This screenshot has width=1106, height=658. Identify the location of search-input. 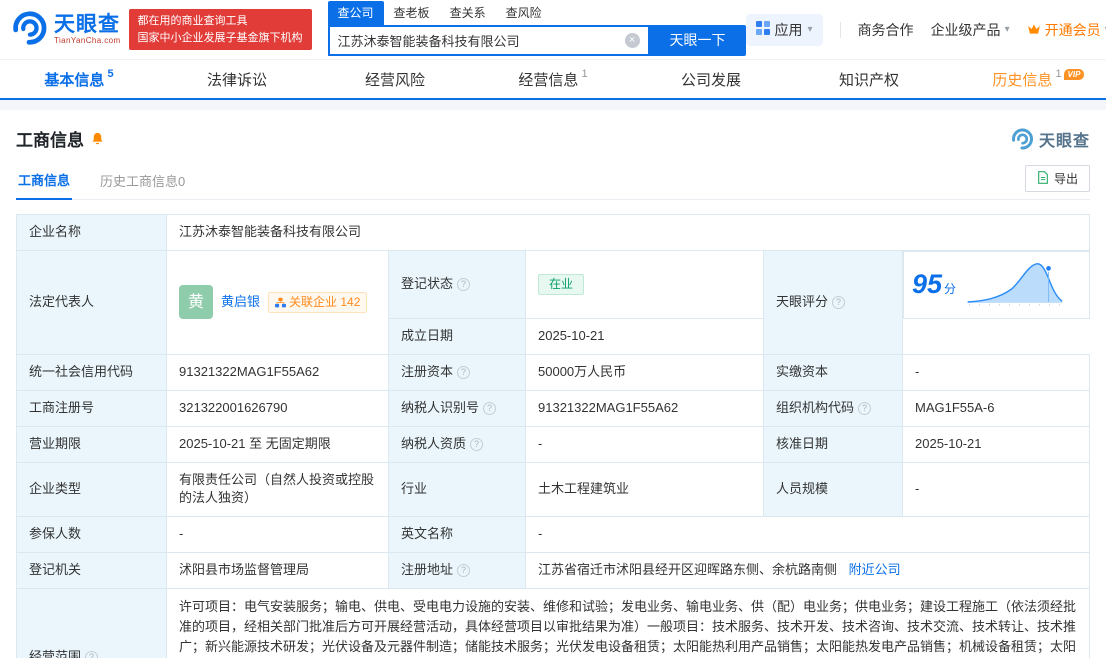
(481, 40).